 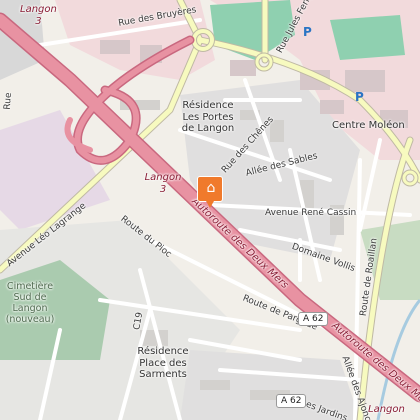 What do you see at coordinates (8, 101) in the screenshot?
I see `road-label-rue-left: Rue` at bounding box center [8, 101].